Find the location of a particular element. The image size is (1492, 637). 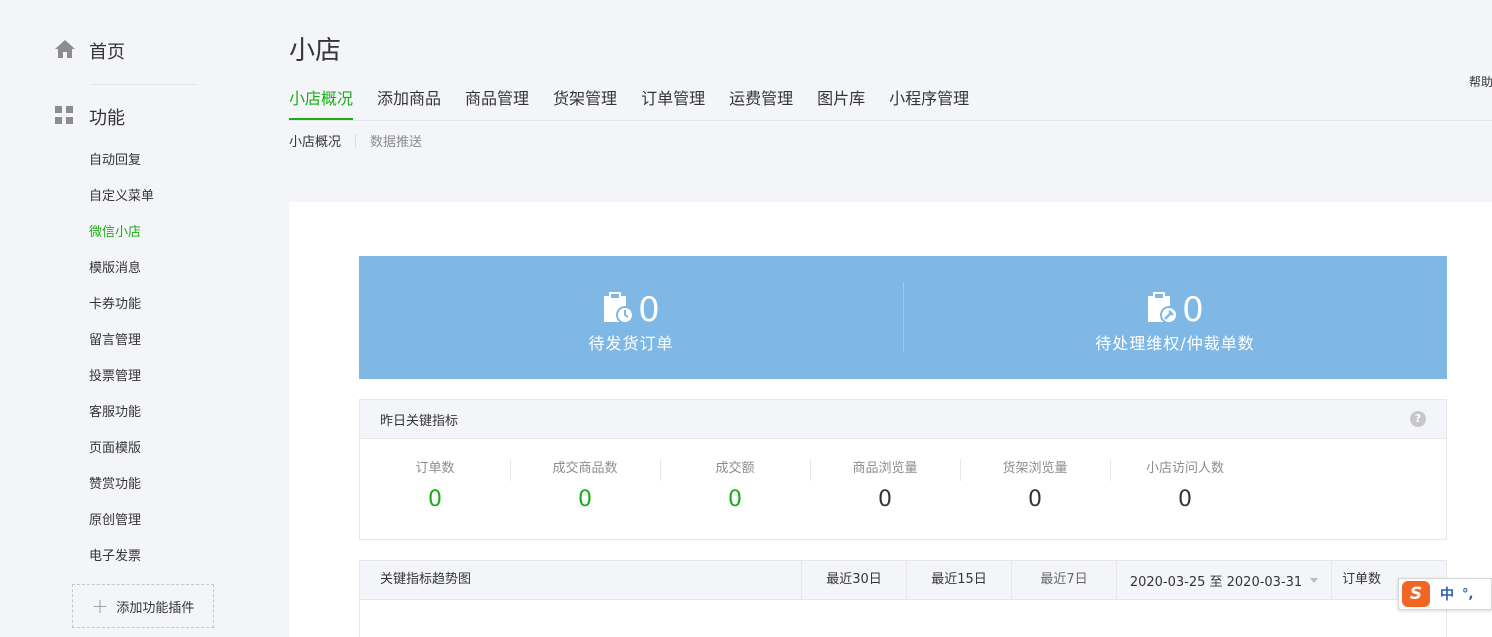

page-title: 小店 is located at coordinates (315, 51).